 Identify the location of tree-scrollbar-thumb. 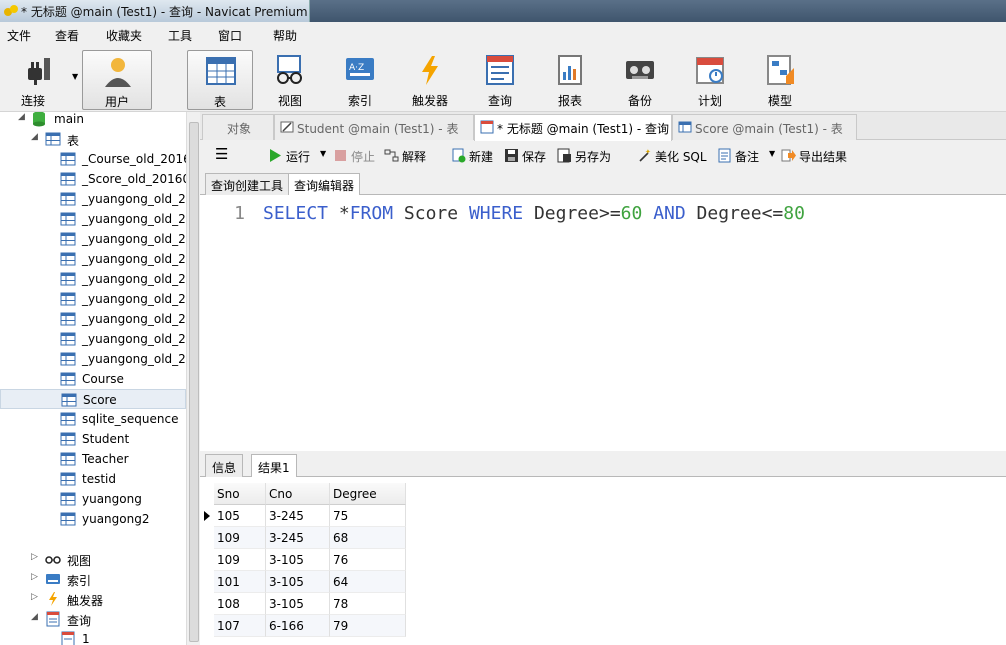
(194, 382).